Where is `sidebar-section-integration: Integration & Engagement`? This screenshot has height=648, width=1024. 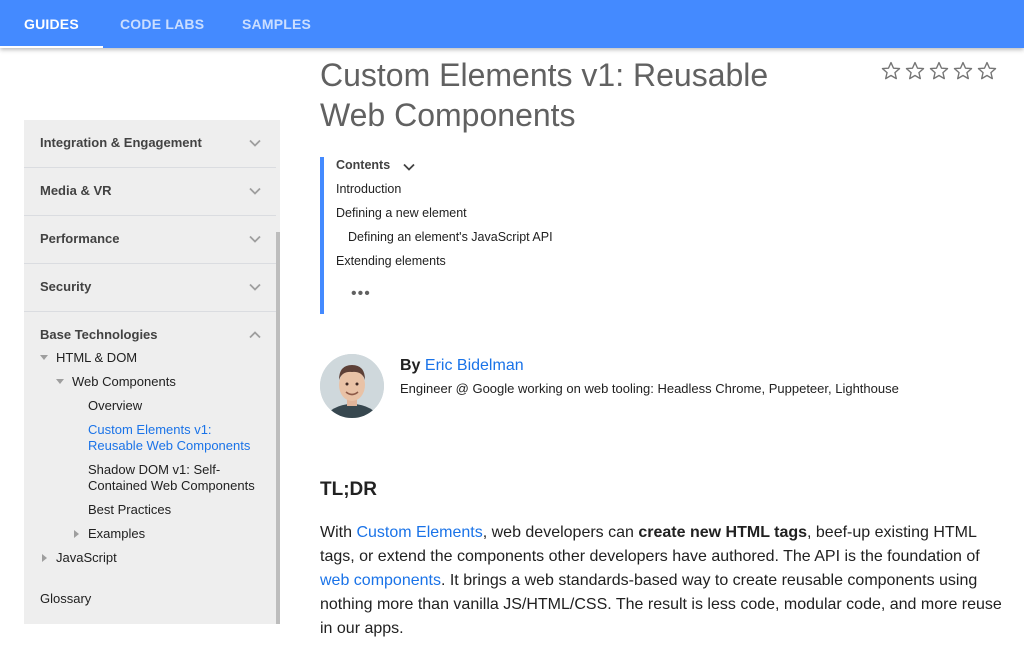 sidebar-section-integration: Integration & Engagement is located at coordinates (150, 144).